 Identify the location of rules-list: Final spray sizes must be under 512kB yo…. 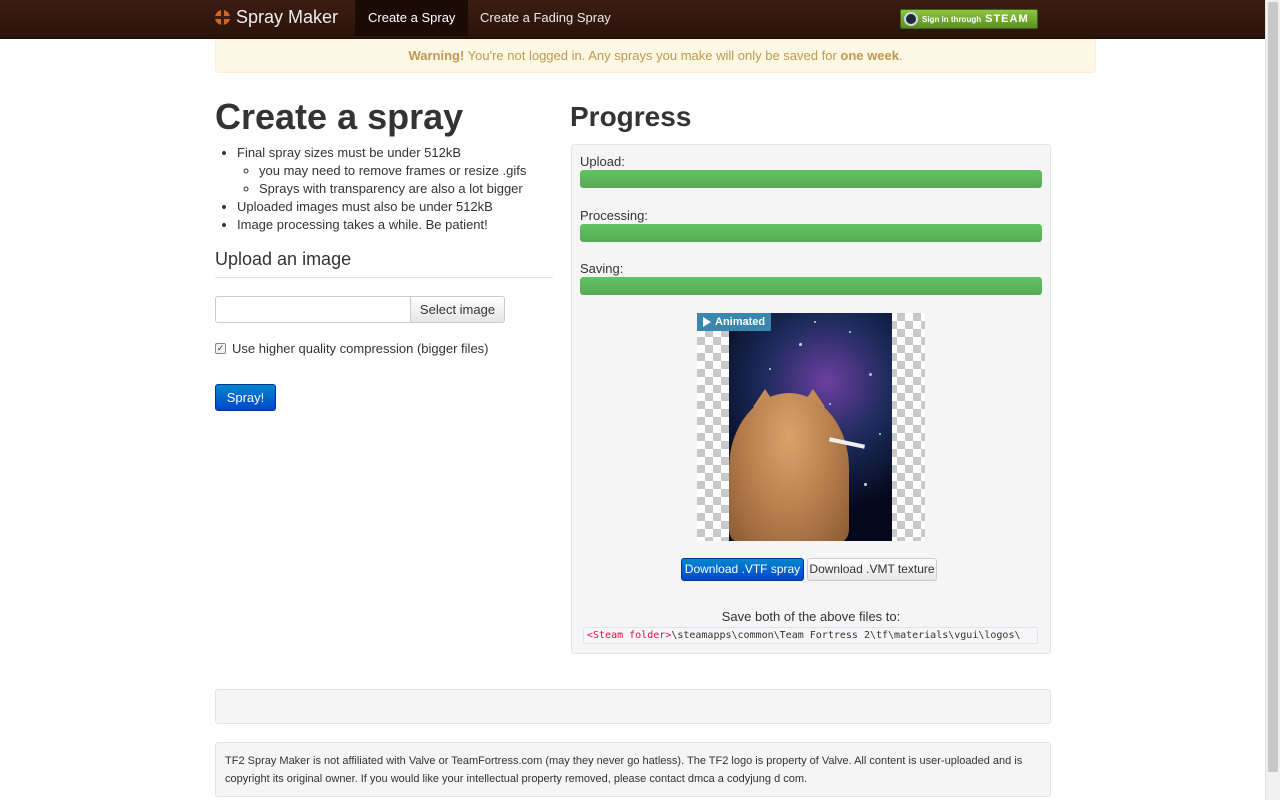
(381, 189).